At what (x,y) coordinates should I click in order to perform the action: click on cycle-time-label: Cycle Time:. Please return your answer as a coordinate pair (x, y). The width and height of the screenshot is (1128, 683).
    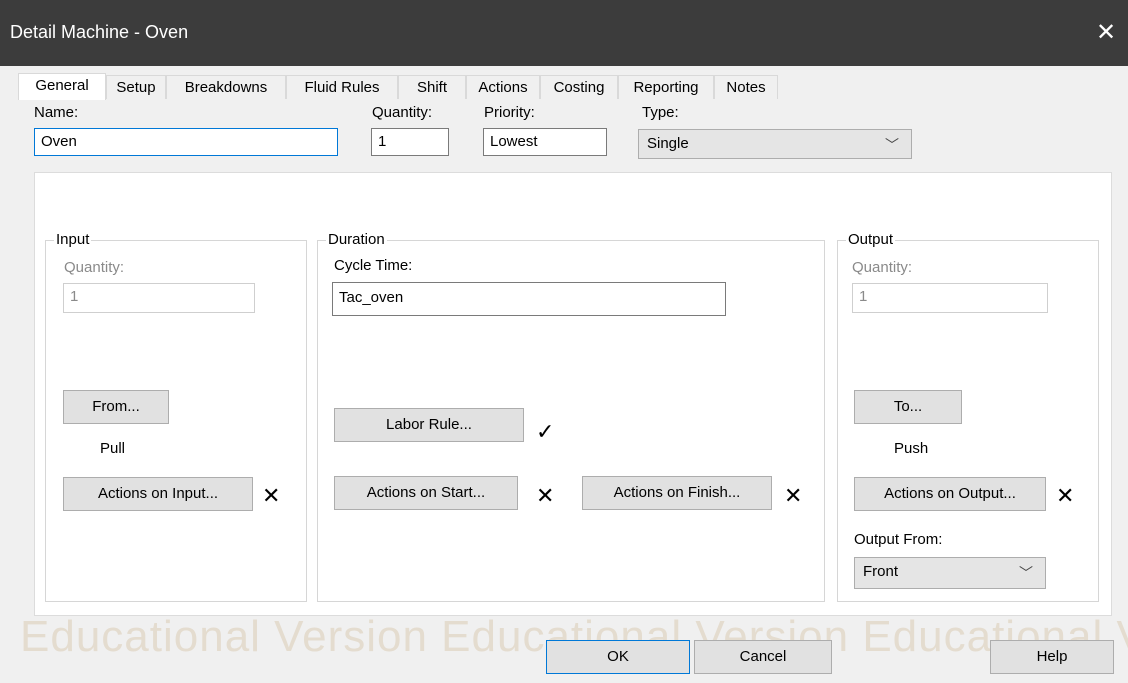
    Looking at the image, I should click on (373, 265).